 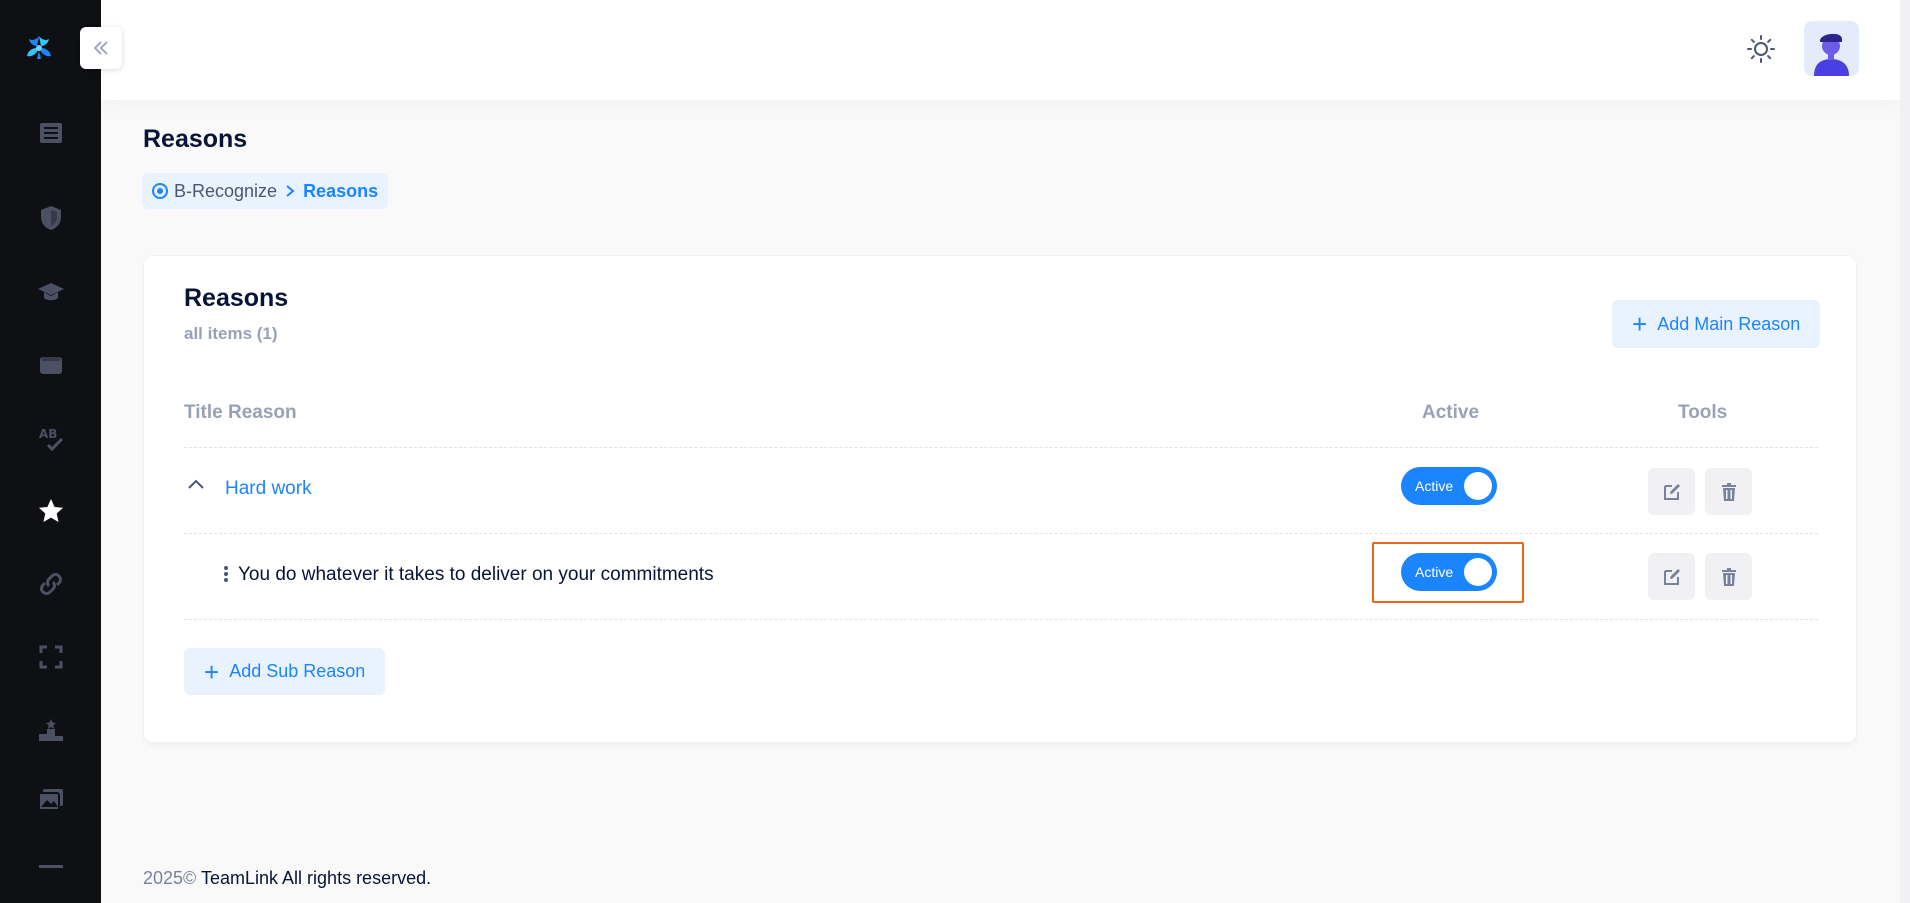 I want to click on breadcrumb-home: B-Recognize, so click(x=225, y=191).